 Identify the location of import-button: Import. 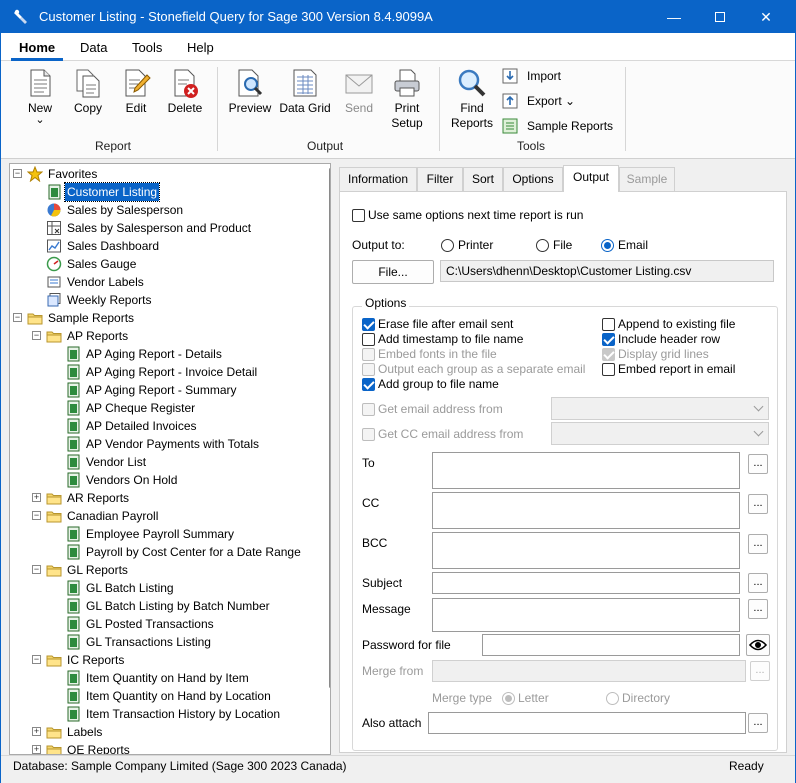
(536, 76).